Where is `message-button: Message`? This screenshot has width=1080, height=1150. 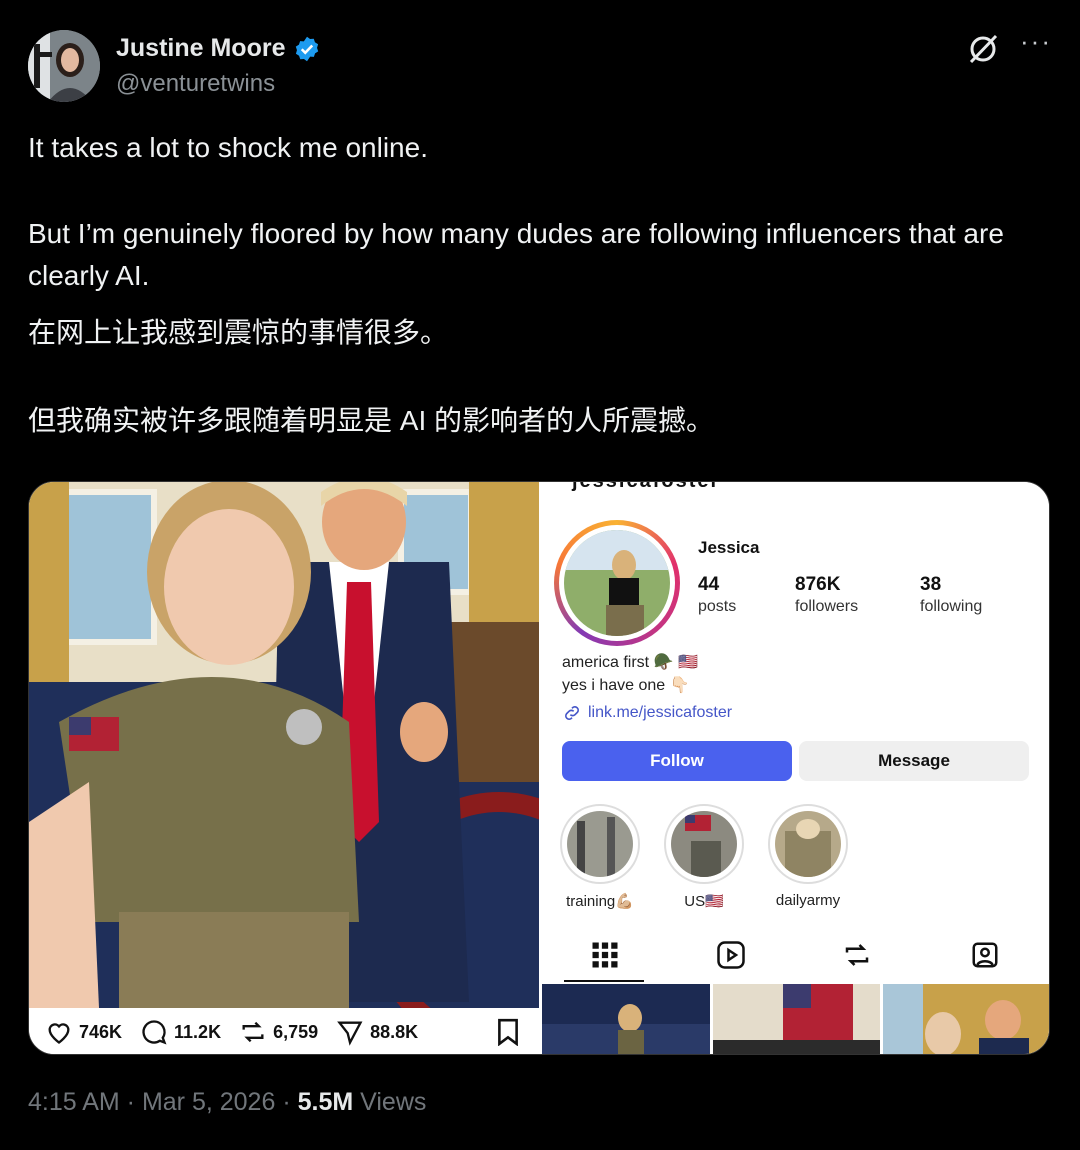
message-button: Message is located at coordinates (914, 761).